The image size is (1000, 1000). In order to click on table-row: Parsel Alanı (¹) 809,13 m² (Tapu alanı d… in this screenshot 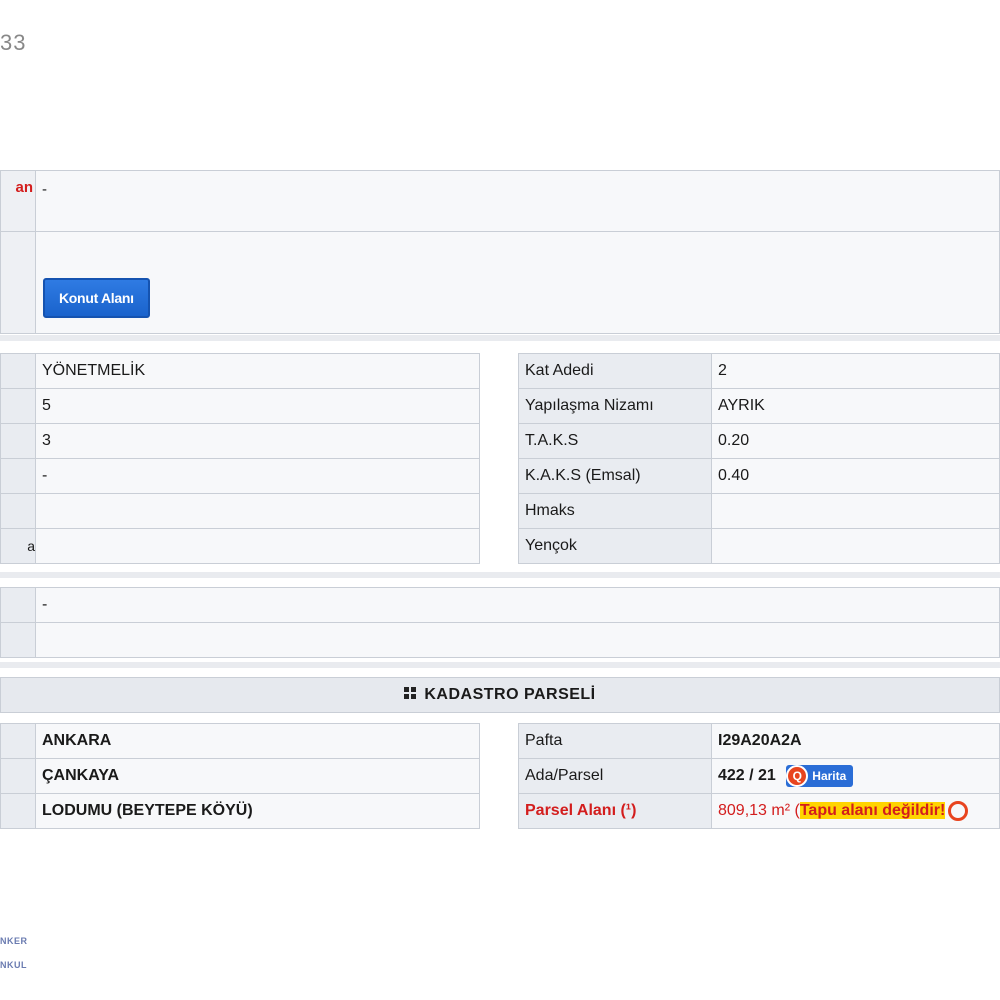, I will do `click(759, 811)`.